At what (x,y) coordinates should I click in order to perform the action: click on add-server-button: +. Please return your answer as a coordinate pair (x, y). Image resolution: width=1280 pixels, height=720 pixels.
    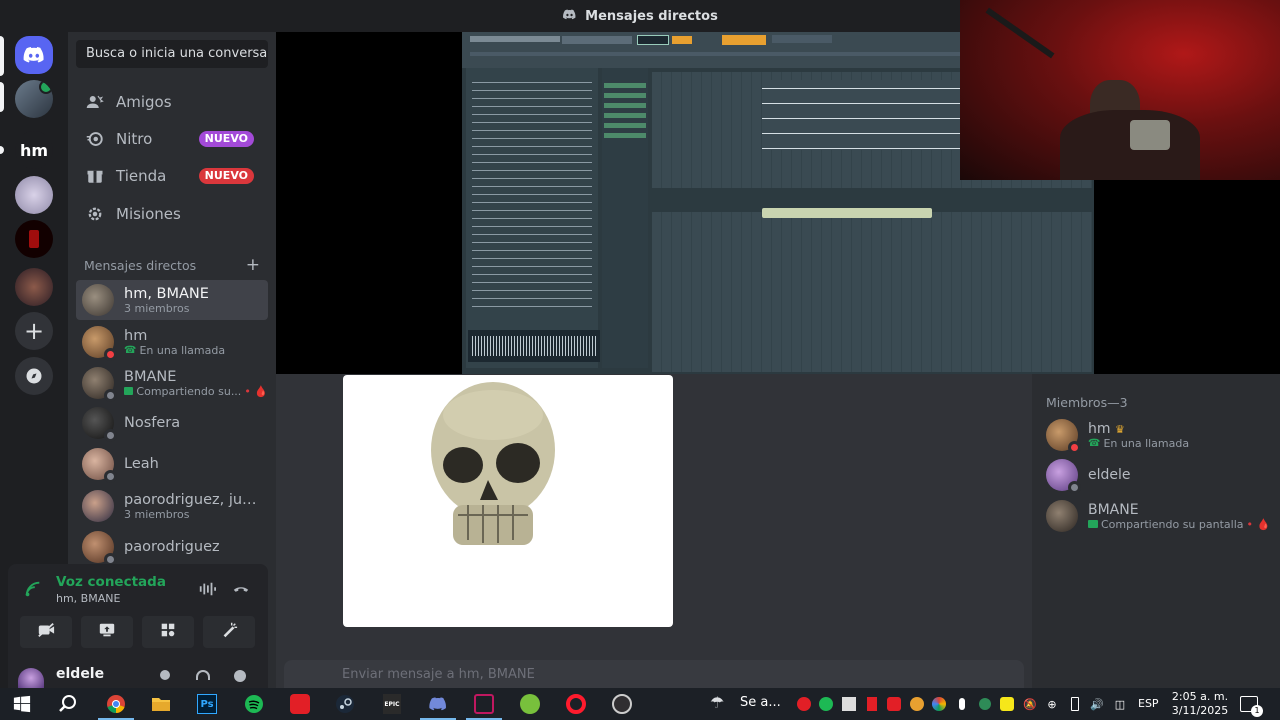
    Looking at the image, I should click on (34, 331).